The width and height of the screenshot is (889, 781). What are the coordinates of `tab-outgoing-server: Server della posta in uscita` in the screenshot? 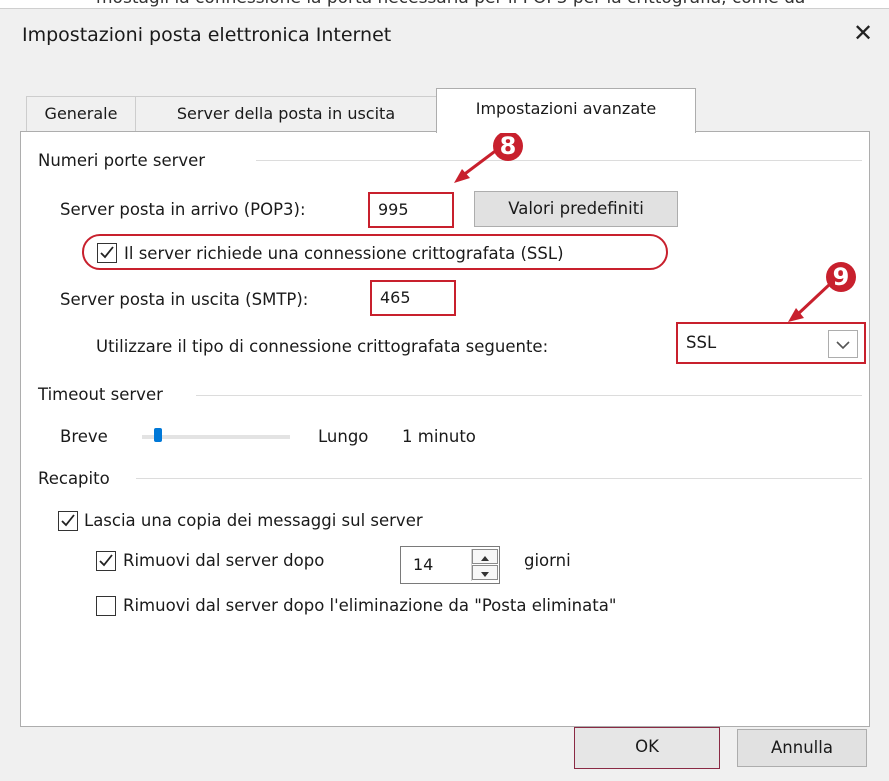 It's located at (286, 113).